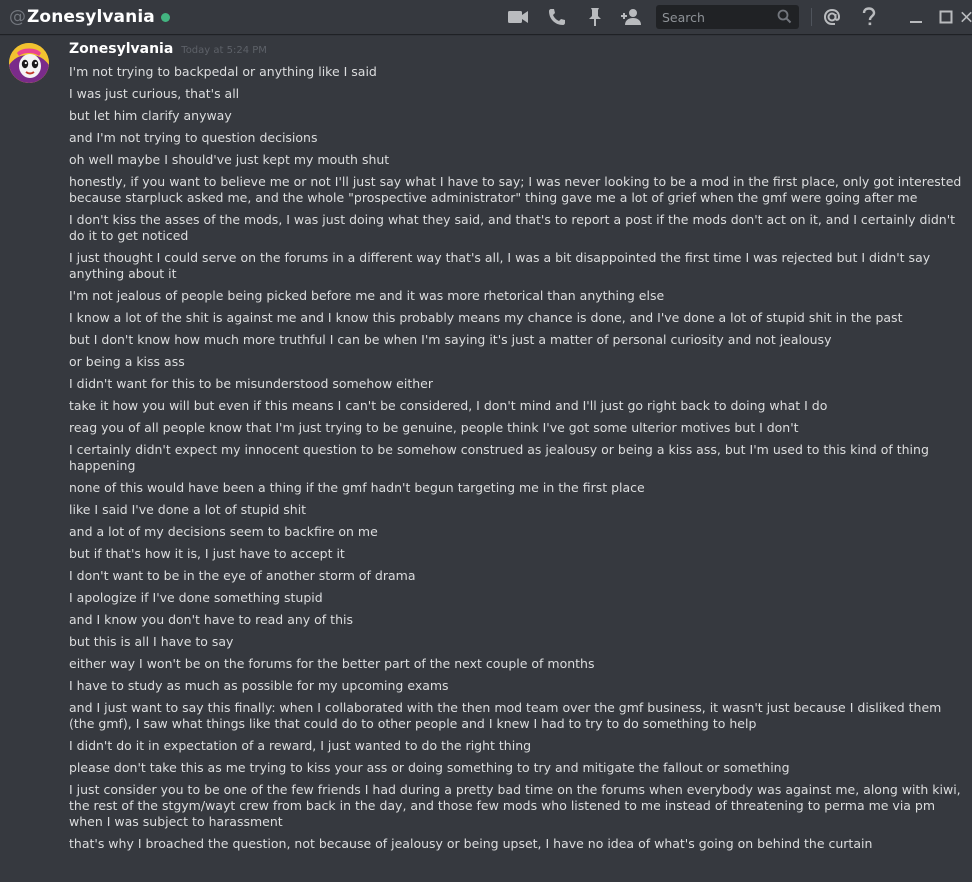 The width and height of the screenshot is (972, 882). Describe the element at coordinates (966, 17) in the screenshot. I see `close-icon` at that location.